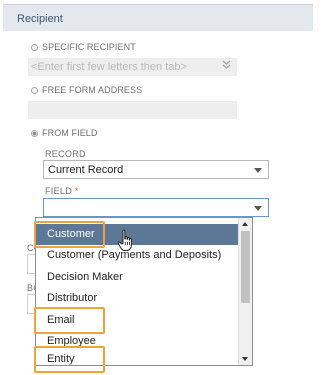  What do you see at coordinates (158, 17) in the screenshot?
I see `section-header: Recipient` at bounding box center [158, 17].